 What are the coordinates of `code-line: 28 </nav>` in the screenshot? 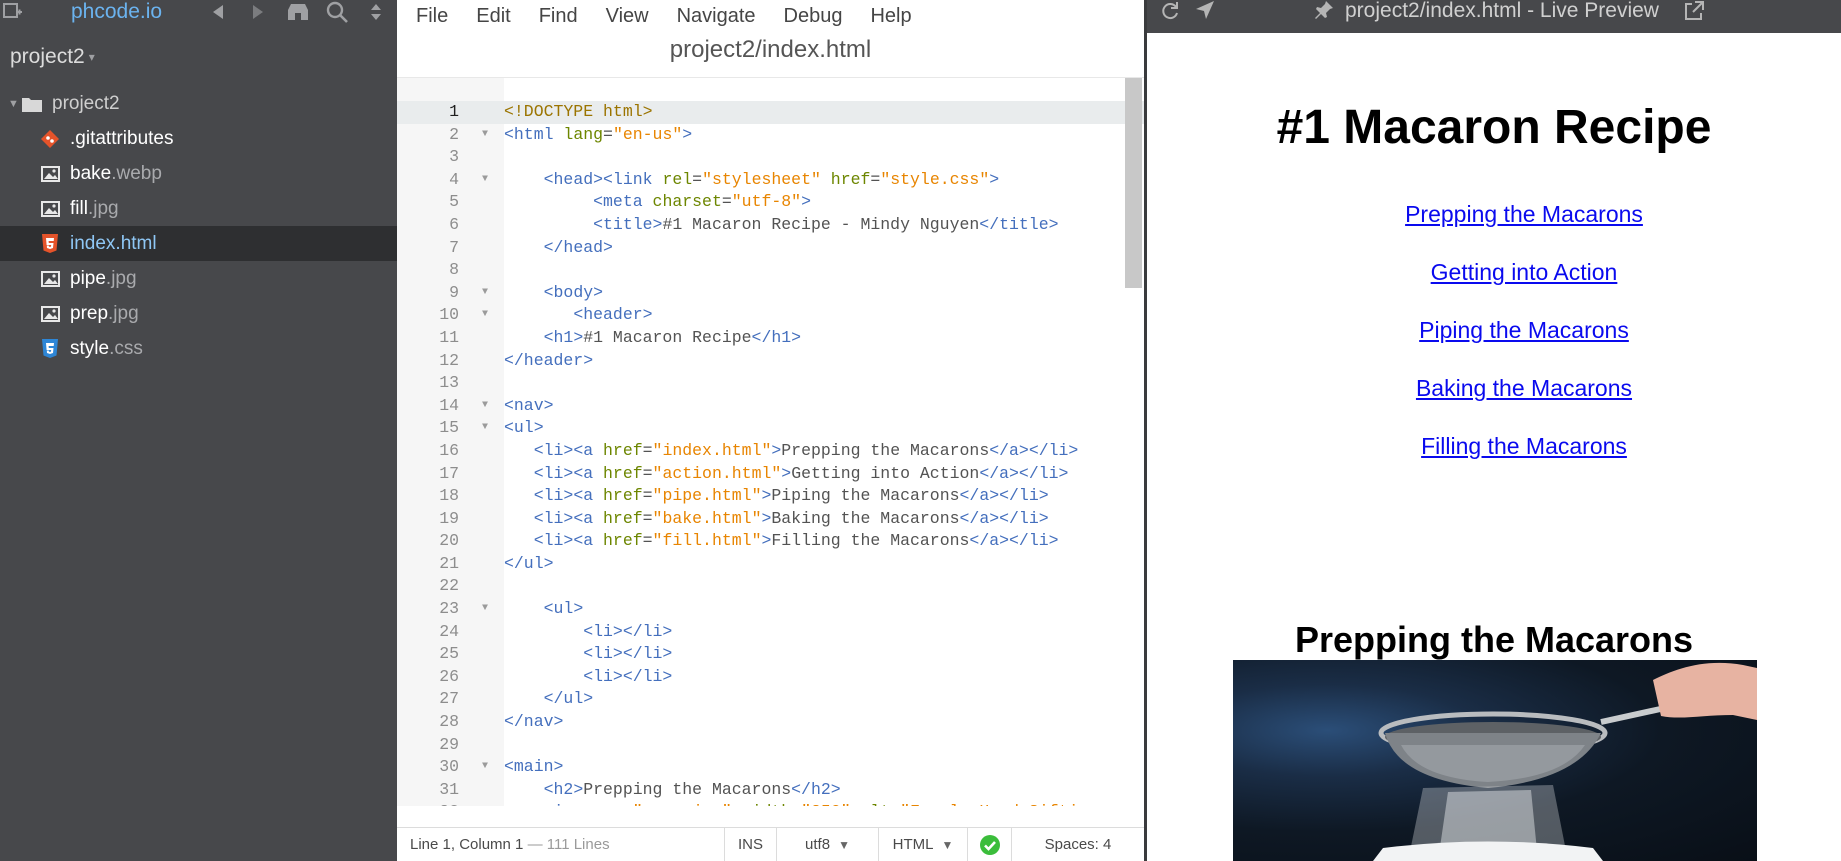 It's located at (770, 722).